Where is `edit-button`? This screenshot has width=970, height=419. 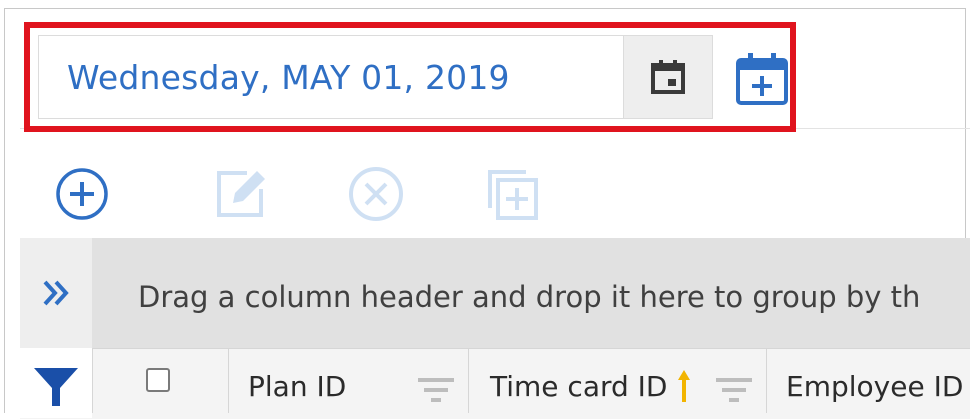 edit-button is located at coordinates (242, 194).